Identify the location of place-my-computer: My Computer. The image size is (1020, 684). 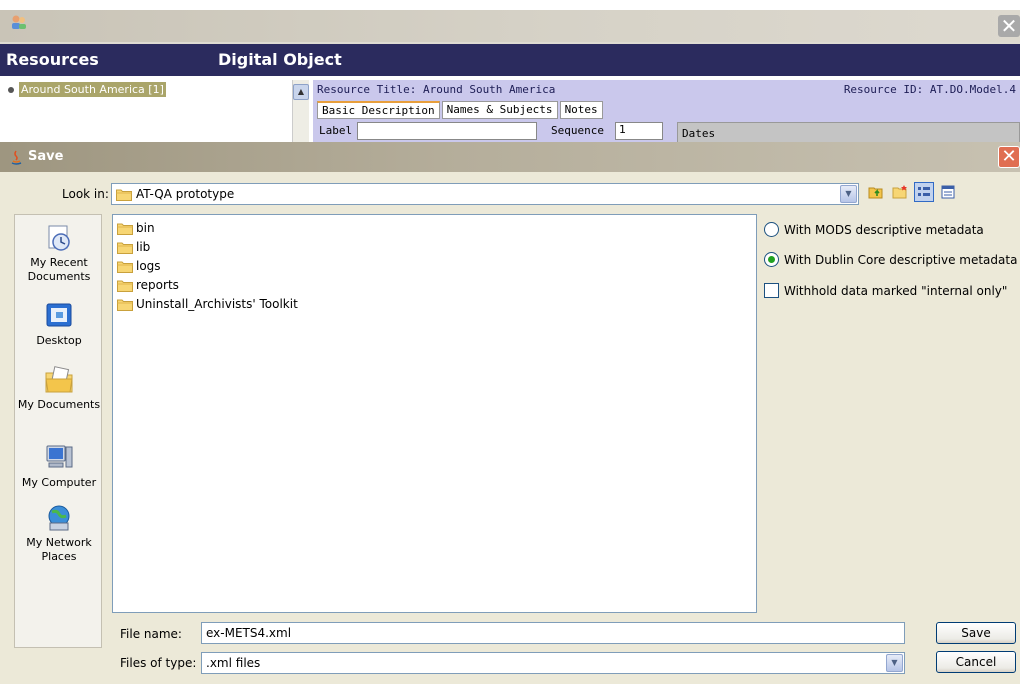
(59, 466).